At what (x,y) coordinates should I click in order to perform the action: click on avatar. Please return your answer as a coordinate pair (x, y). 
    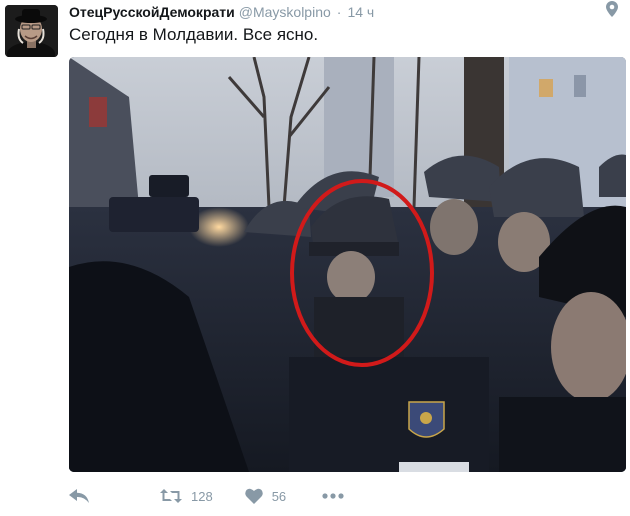
    Looking at the image, I should click on (31, 31).